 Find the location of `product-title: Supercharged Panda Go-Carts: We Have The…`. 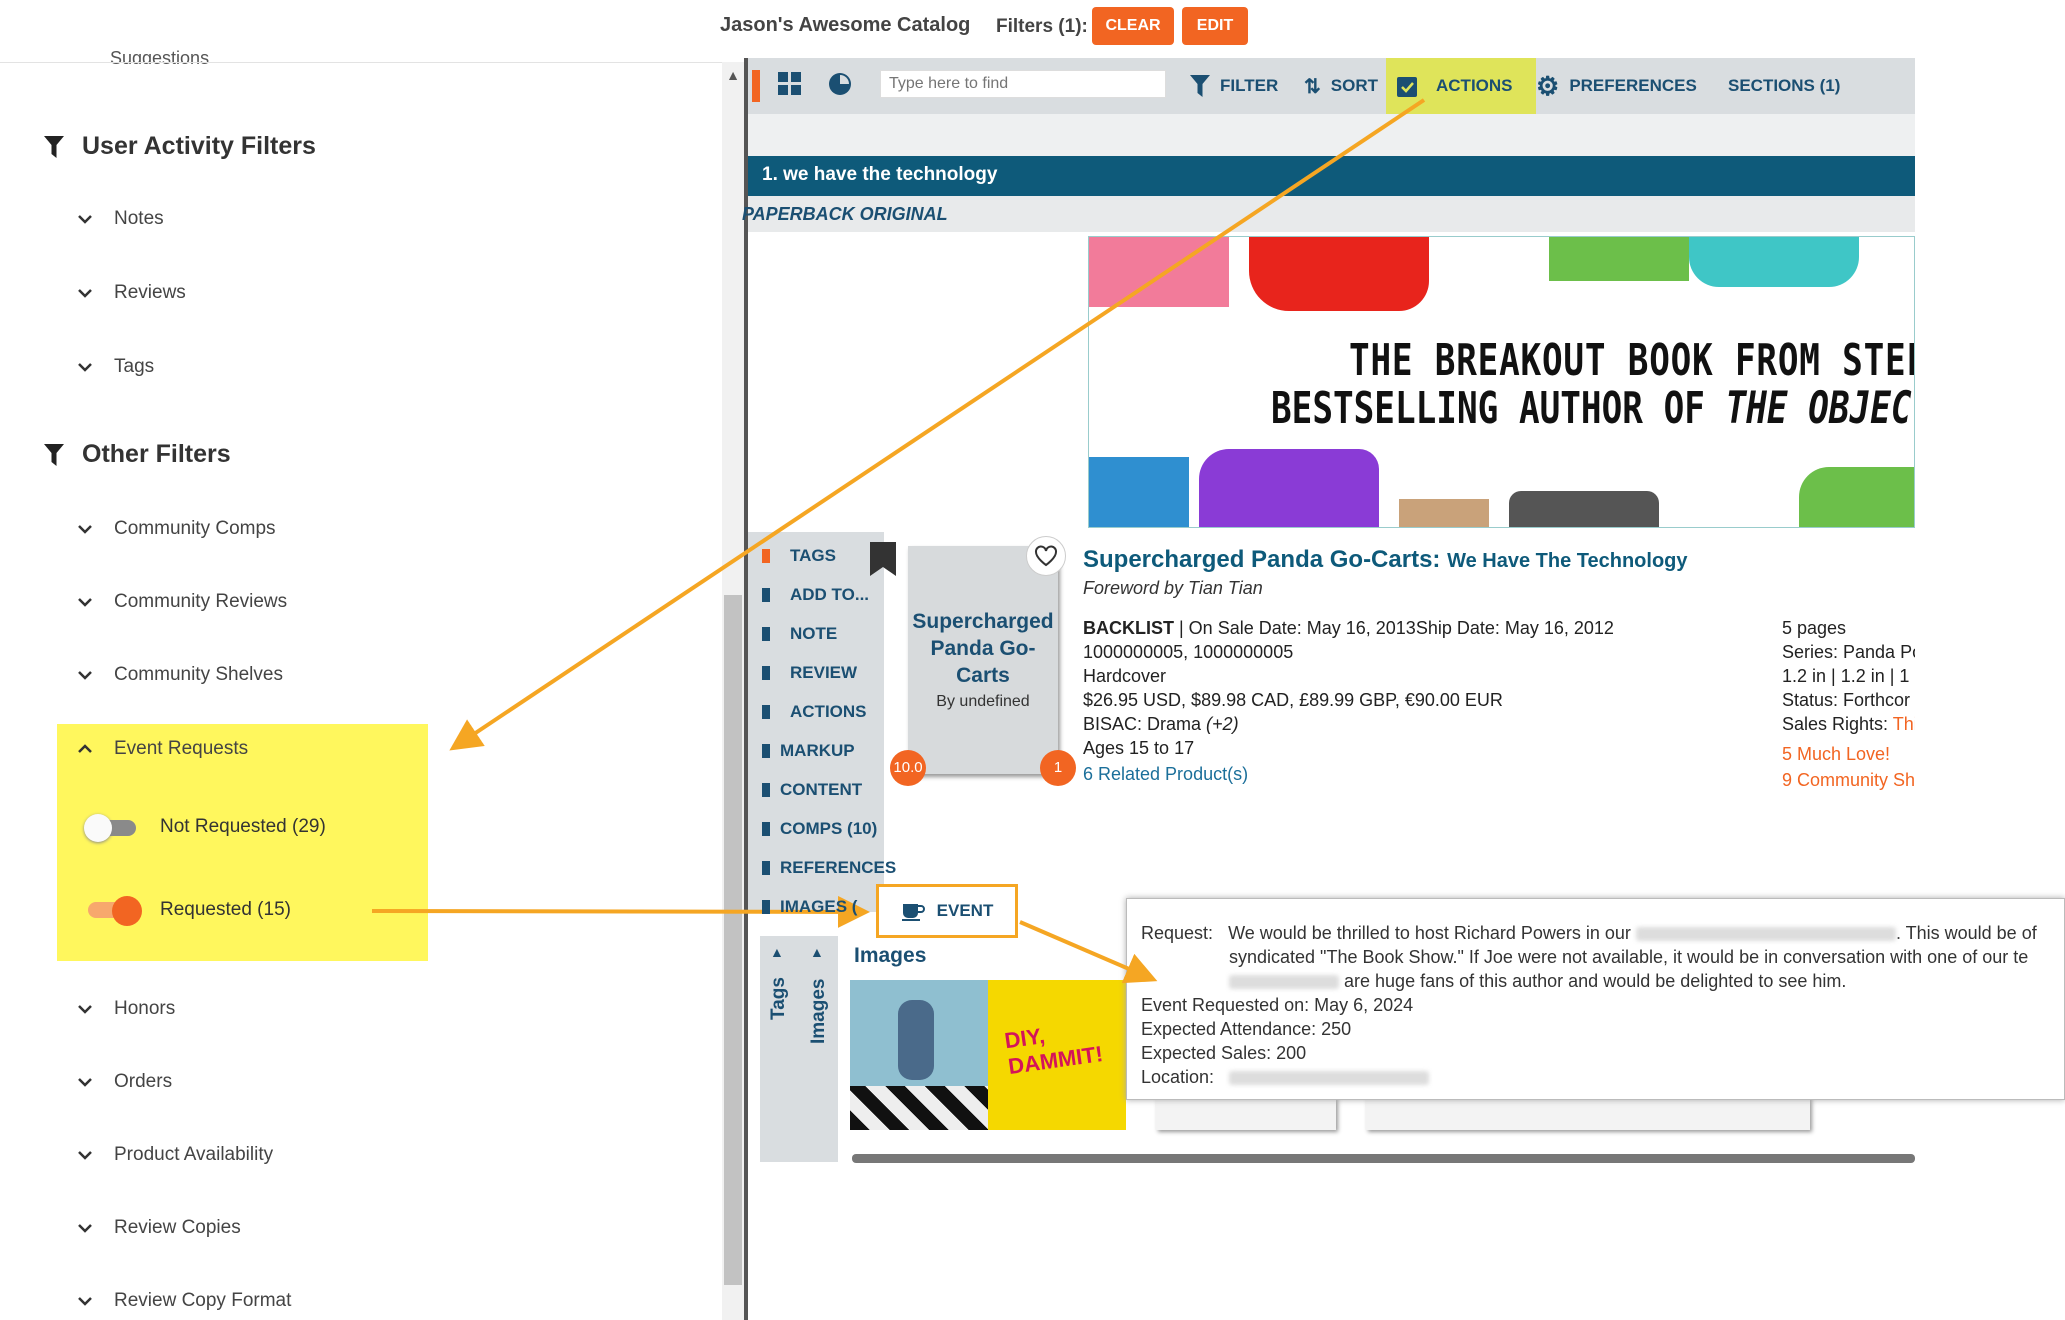

product-title: Supercharged Panda Go-Carts: We Have The… is located at coordinates (1385, 560).